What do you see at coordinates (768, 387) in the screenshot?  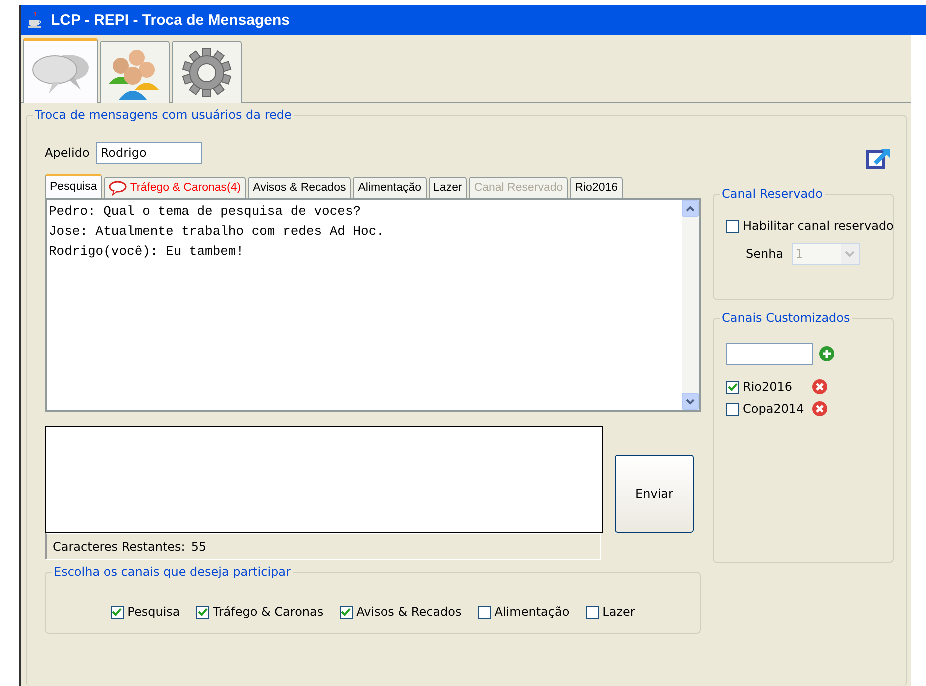 I see `checkbox-label: Rio2016` at bounding box center [768, 387].